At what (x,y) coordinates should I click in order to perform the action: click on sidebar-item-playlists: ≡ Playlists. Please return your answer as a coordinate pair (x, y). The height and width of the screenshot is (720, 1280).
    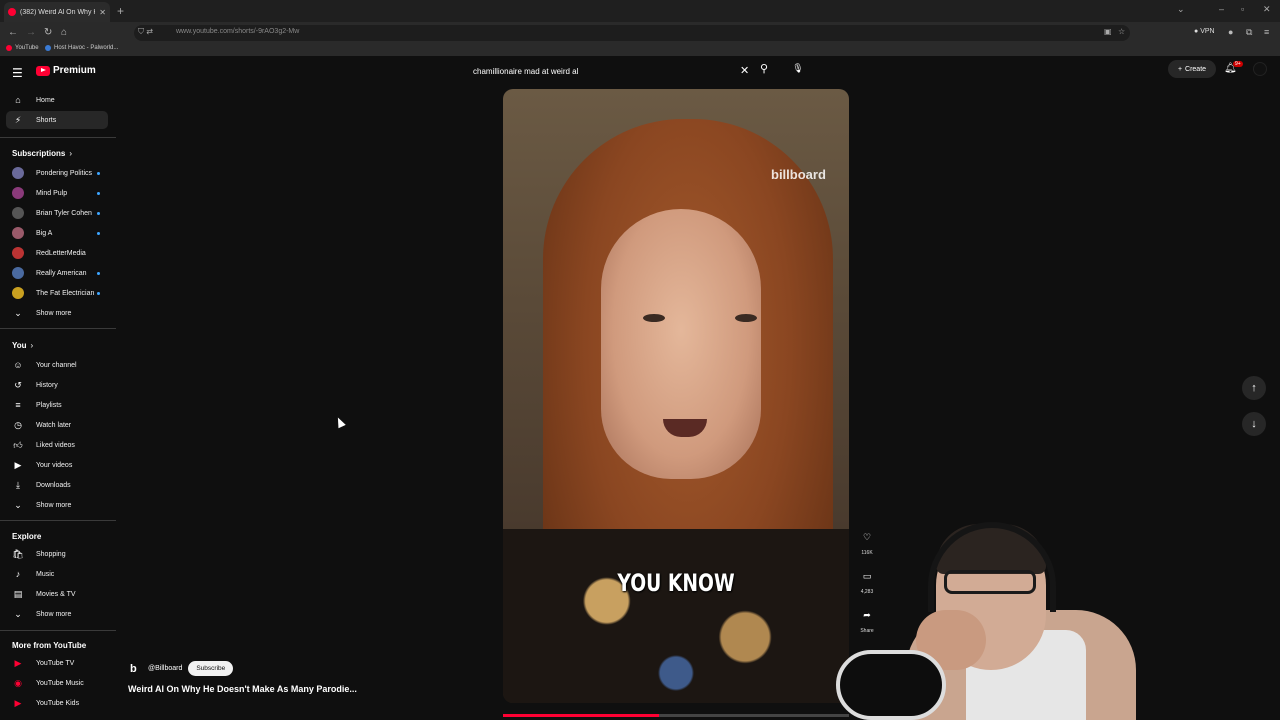
    Looking at the image, I should click on (57, 405).